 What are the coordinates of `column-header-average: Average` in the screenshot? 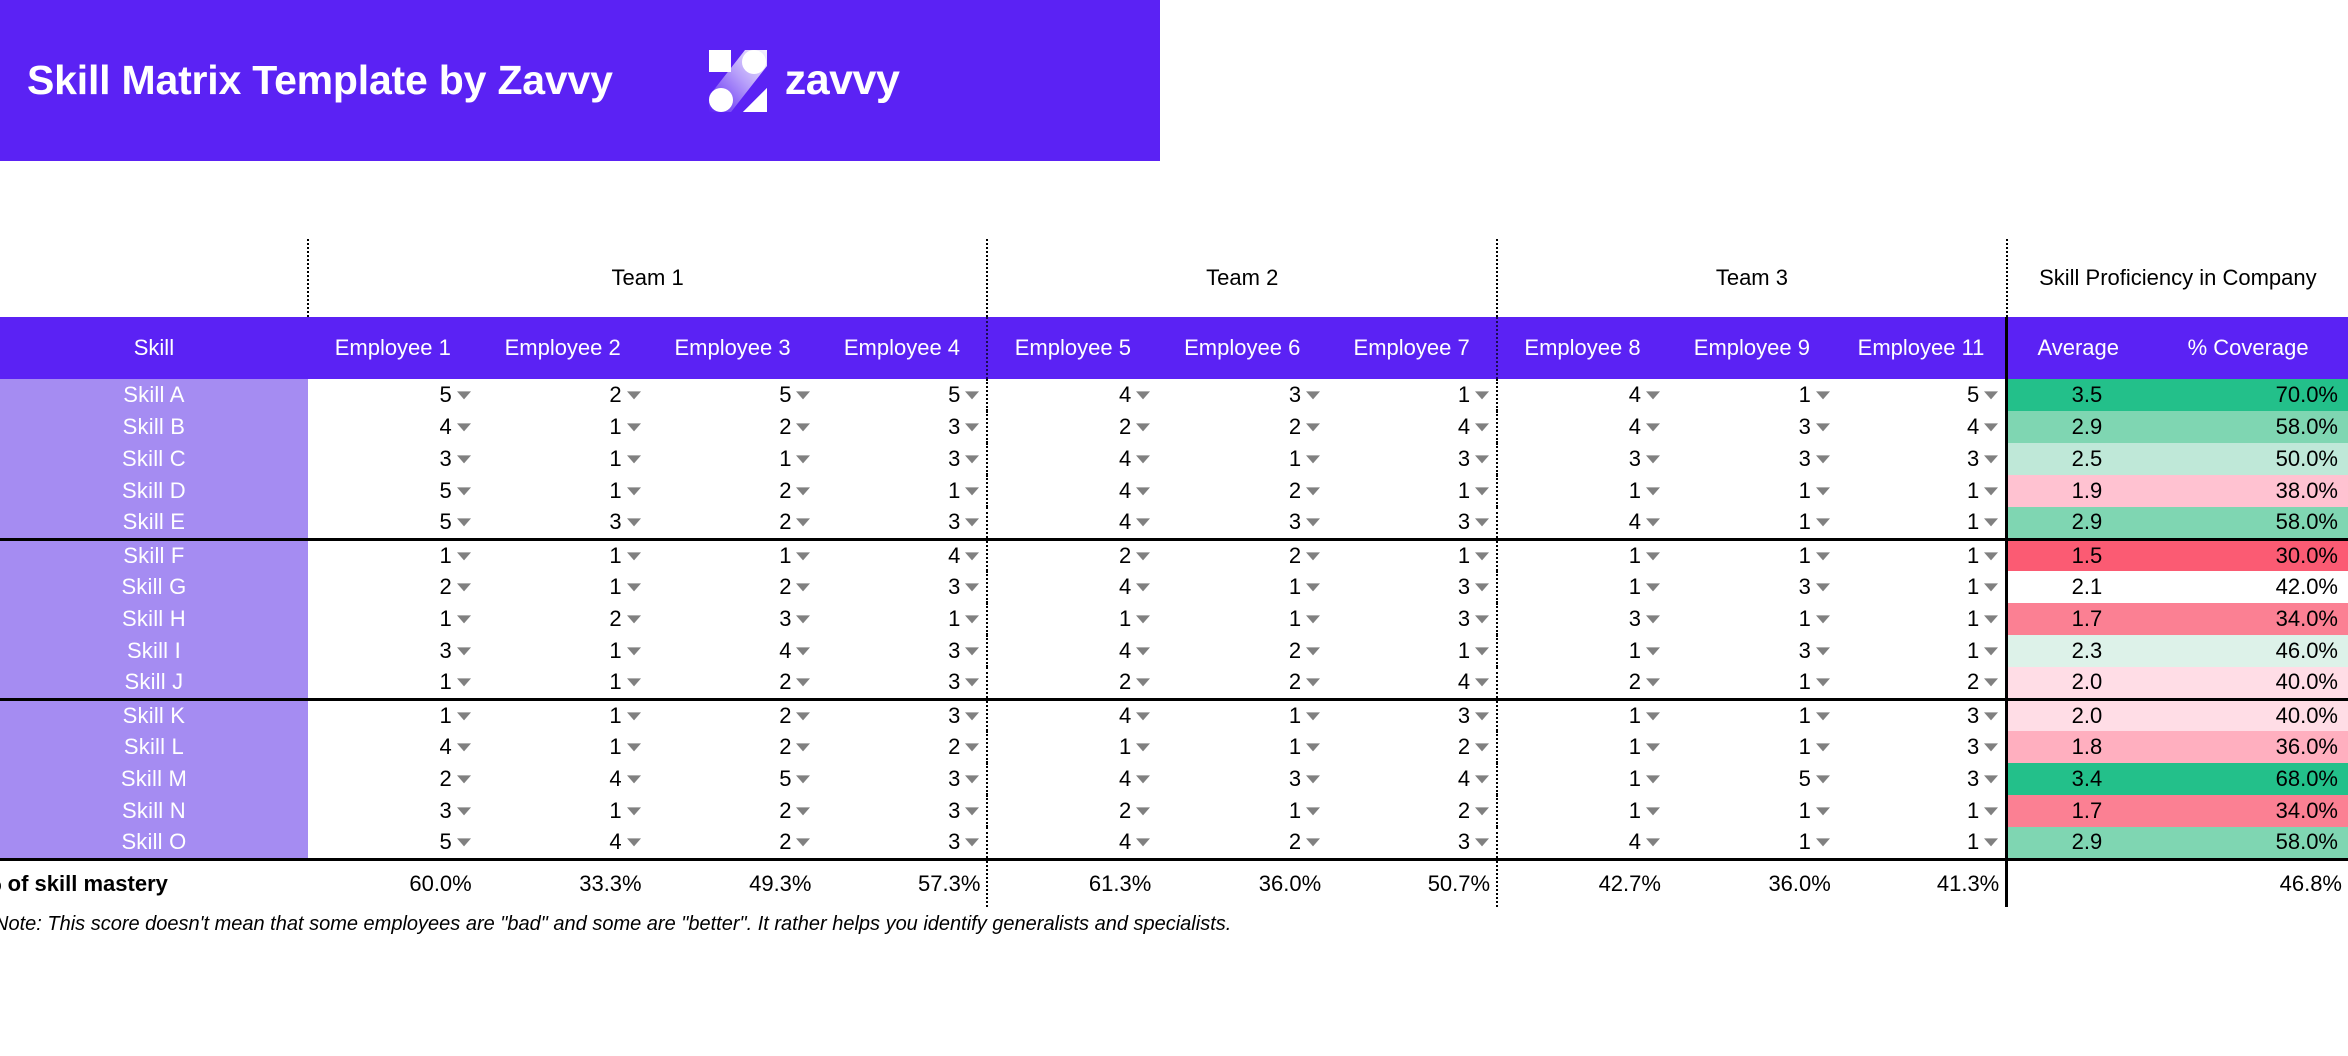 It's located at (2077, 348).